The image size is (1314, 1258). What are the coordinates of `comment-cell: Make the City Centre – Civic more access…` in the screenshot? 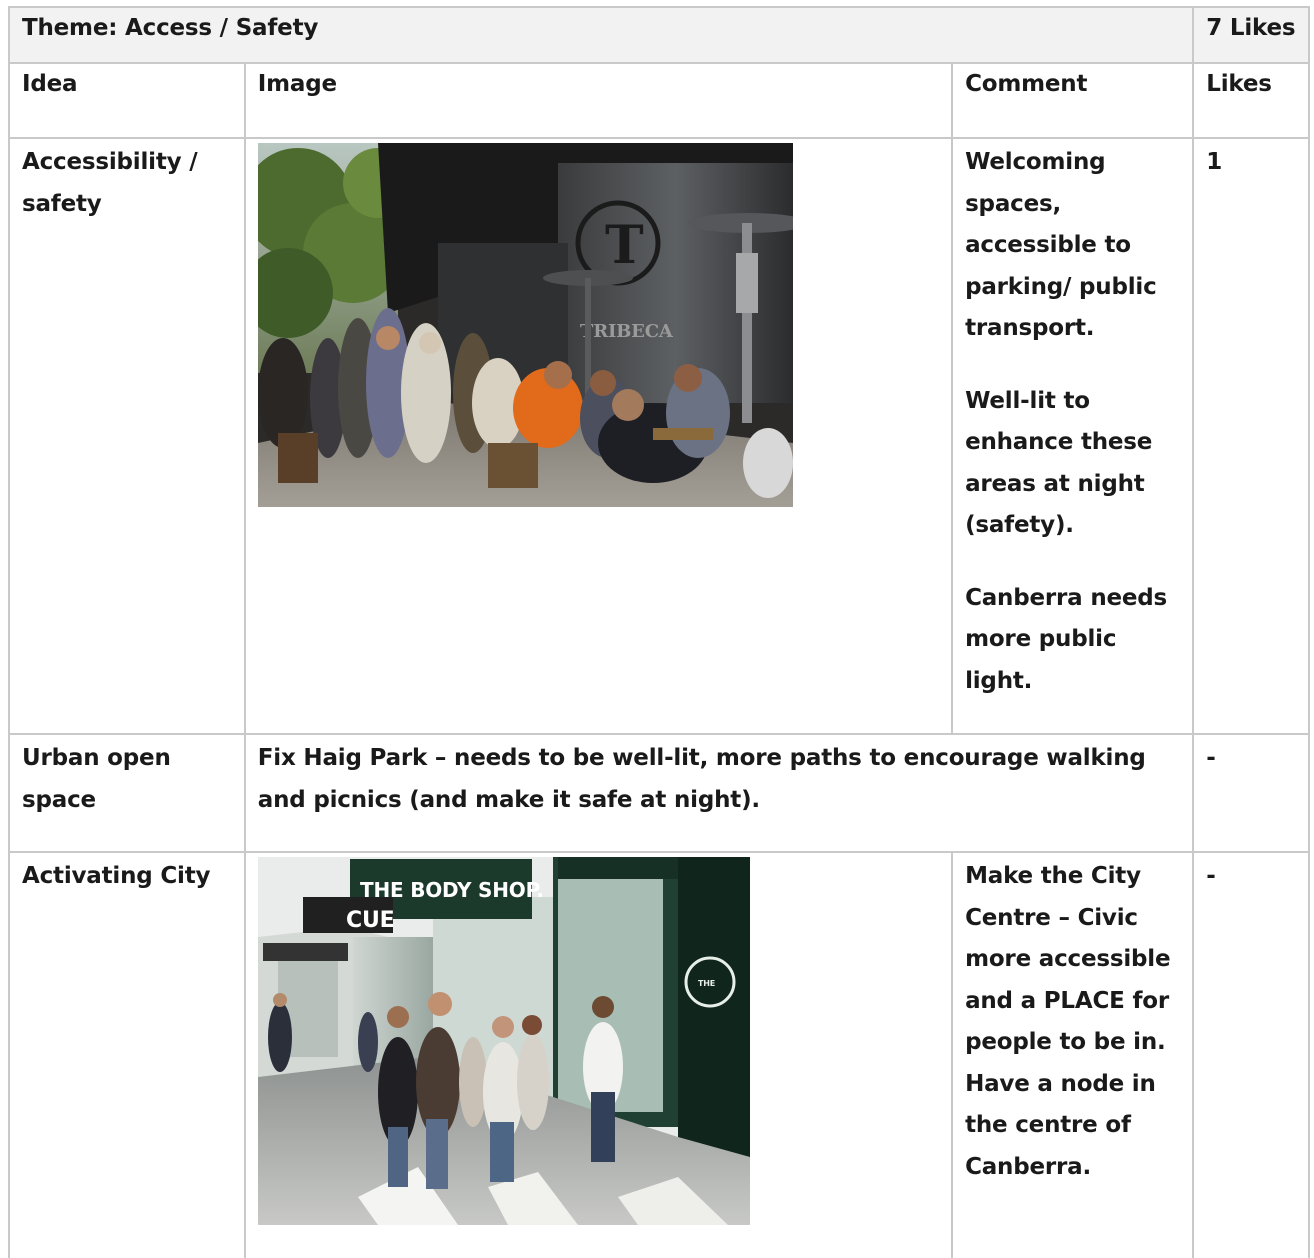 It's located at (1073, 1054).